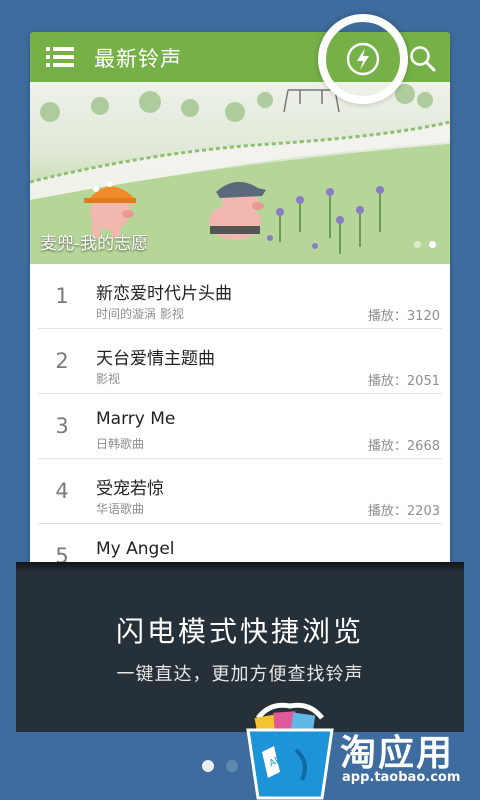 The height and width of the screenshot is (800, 480). What do you see at coordinates (240, 361) in the screenshot?
I see `list-item: 2 天台爱情主题曲 影视 播放：2051` at bounding box center [240, 361].